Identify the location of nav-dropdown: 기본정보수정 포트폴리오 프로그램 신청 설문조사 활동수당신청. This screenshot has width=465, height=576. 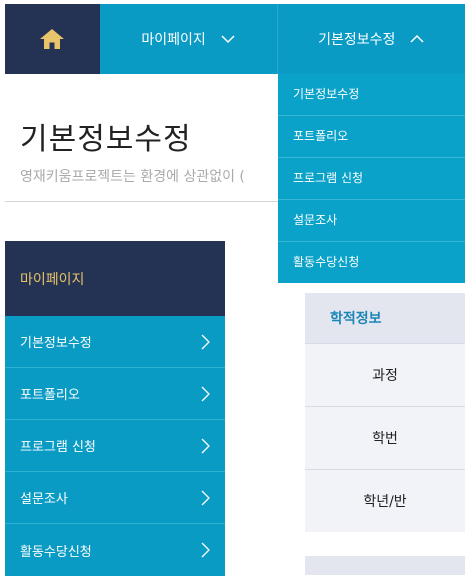
(371, 178).